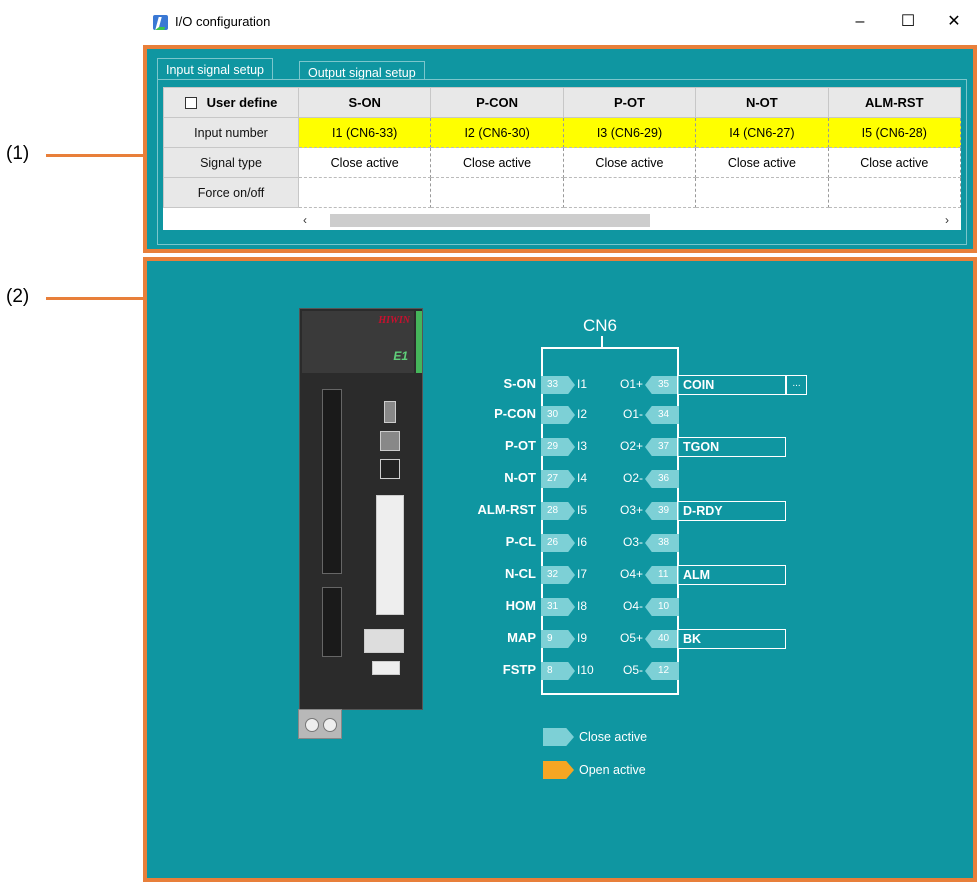 This screenshot has height=882, width=977. I want to click on output-pin: 38, so click(662, 543).